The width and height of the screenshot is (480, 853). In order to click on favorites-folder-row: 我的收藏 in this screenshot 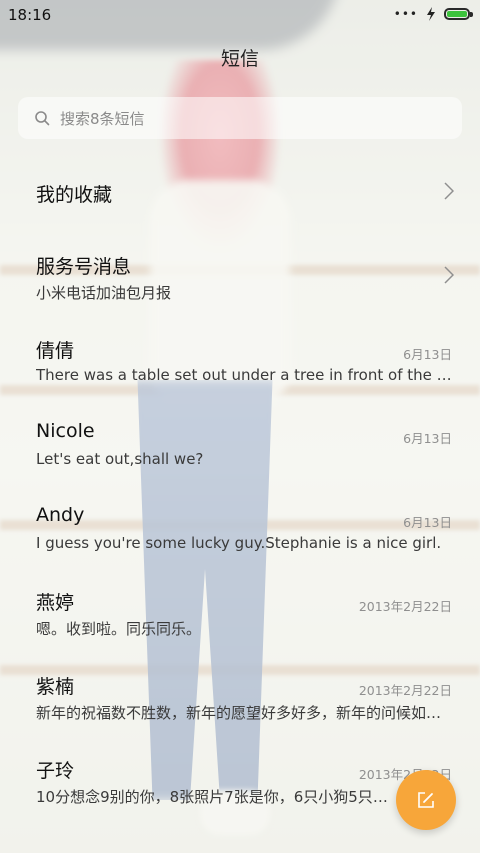, I will do `click(240, 192)`.